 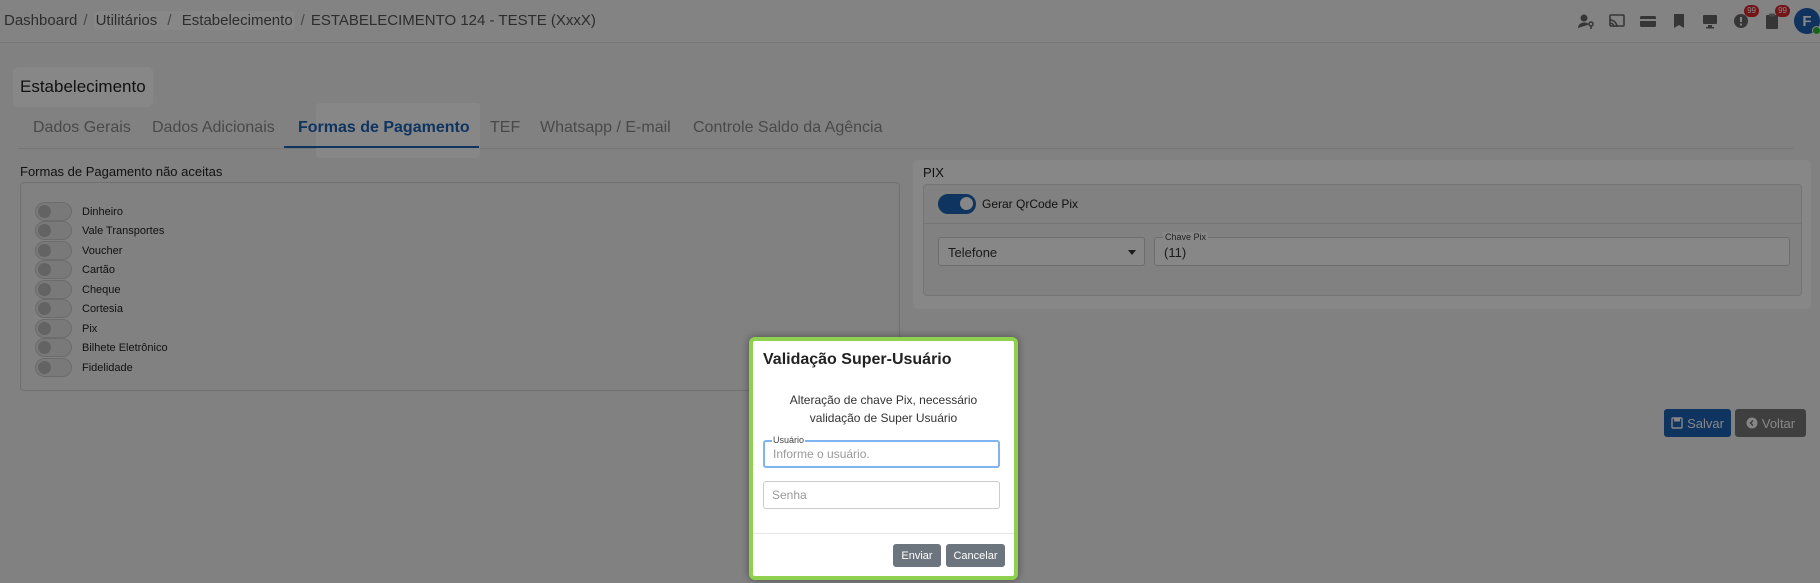 I want to click on password-field: Senha, so click(x=881, y=495).